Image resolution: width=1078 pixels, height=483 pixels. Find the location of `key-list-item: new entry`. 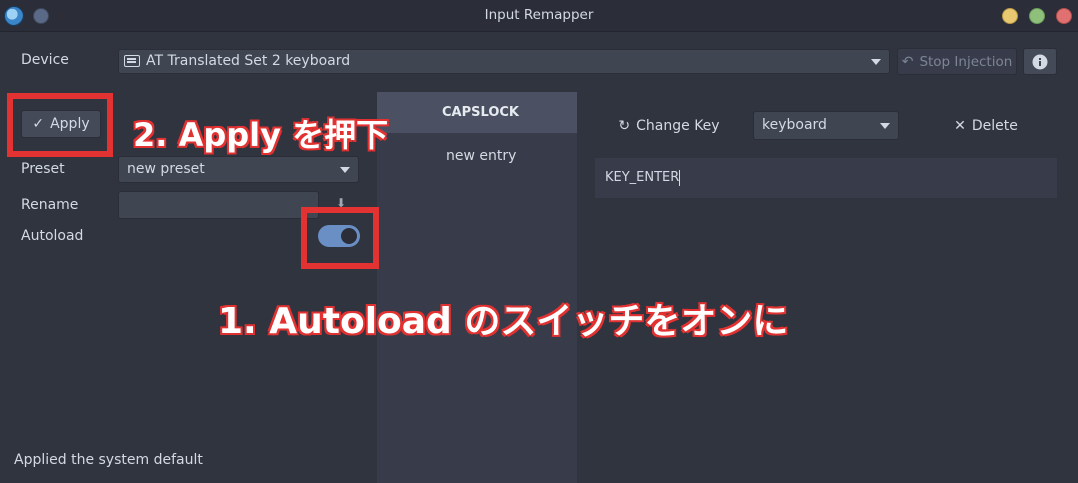

key-list-item: new entry is located at coordinates (477, 156).